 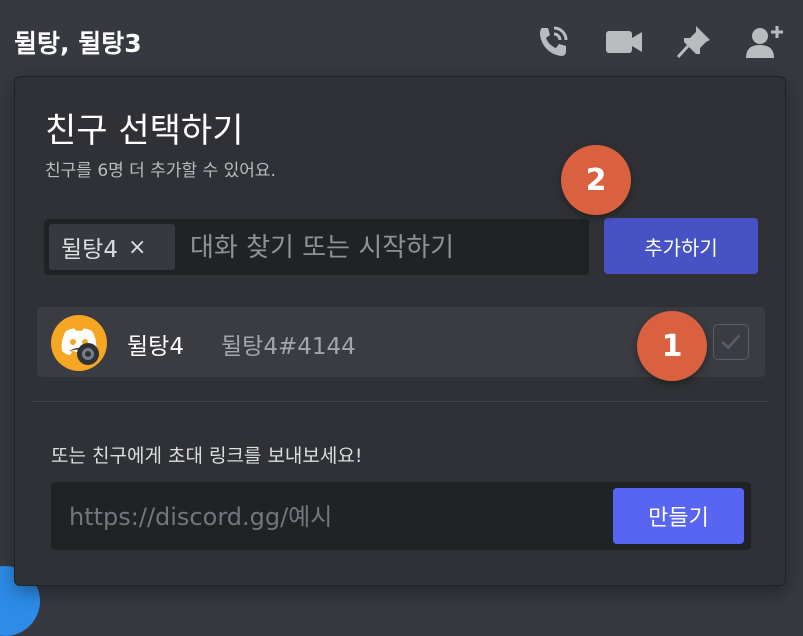 I want to click on divider, so click(x=399, y=401).